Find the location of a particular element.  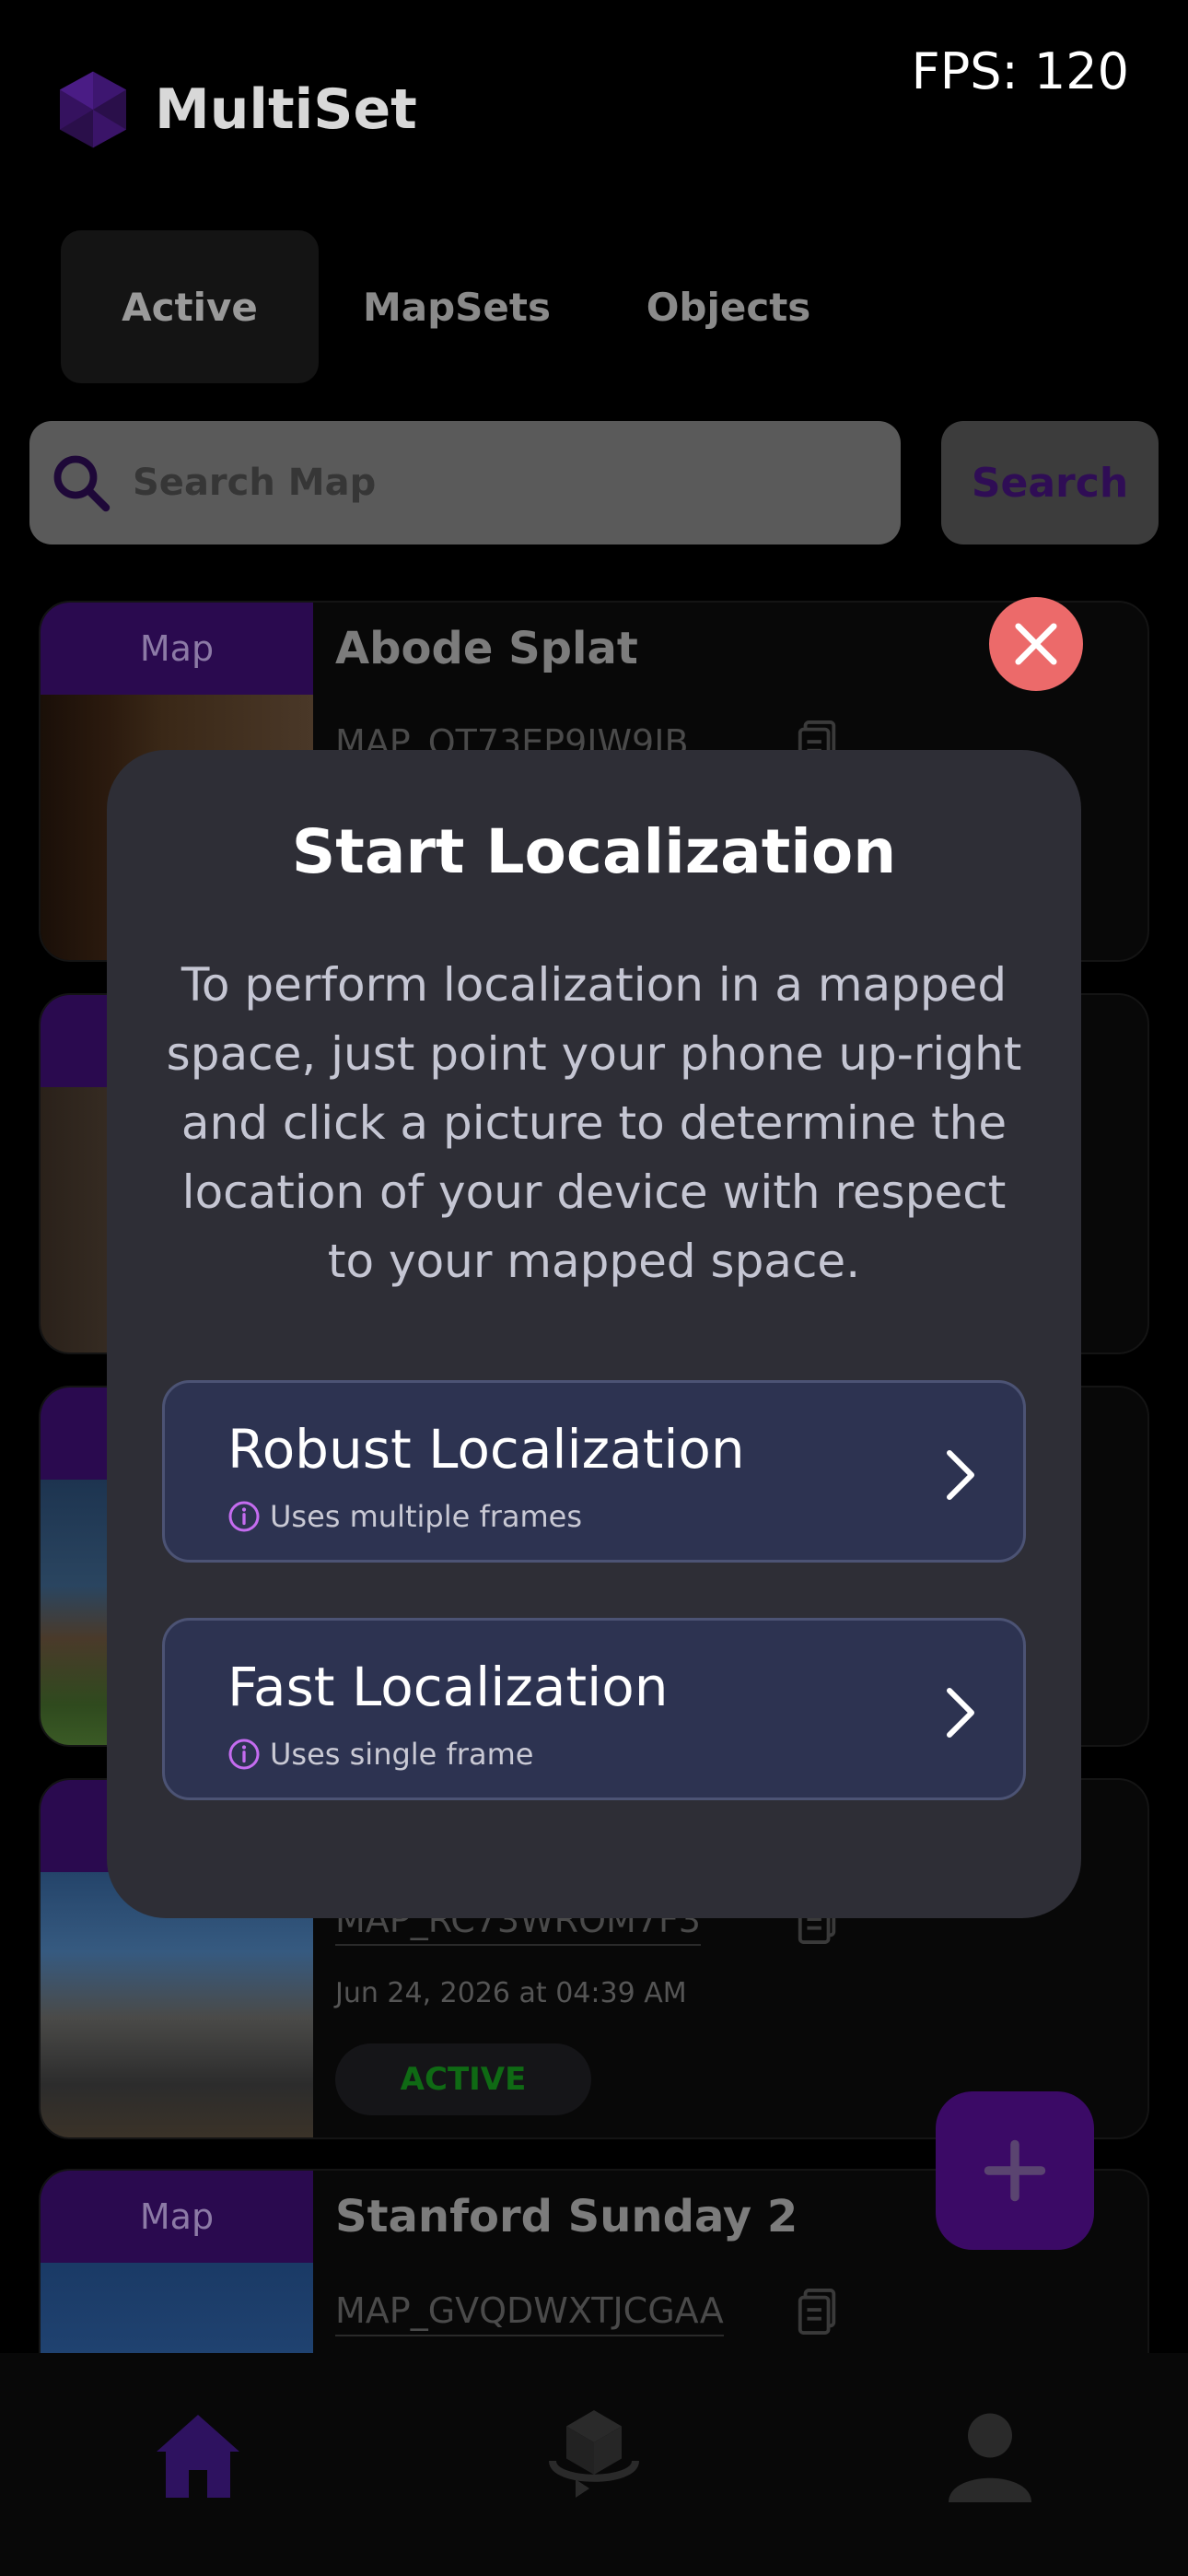

app-name: MultiSet is located at coordinates (286, 109).